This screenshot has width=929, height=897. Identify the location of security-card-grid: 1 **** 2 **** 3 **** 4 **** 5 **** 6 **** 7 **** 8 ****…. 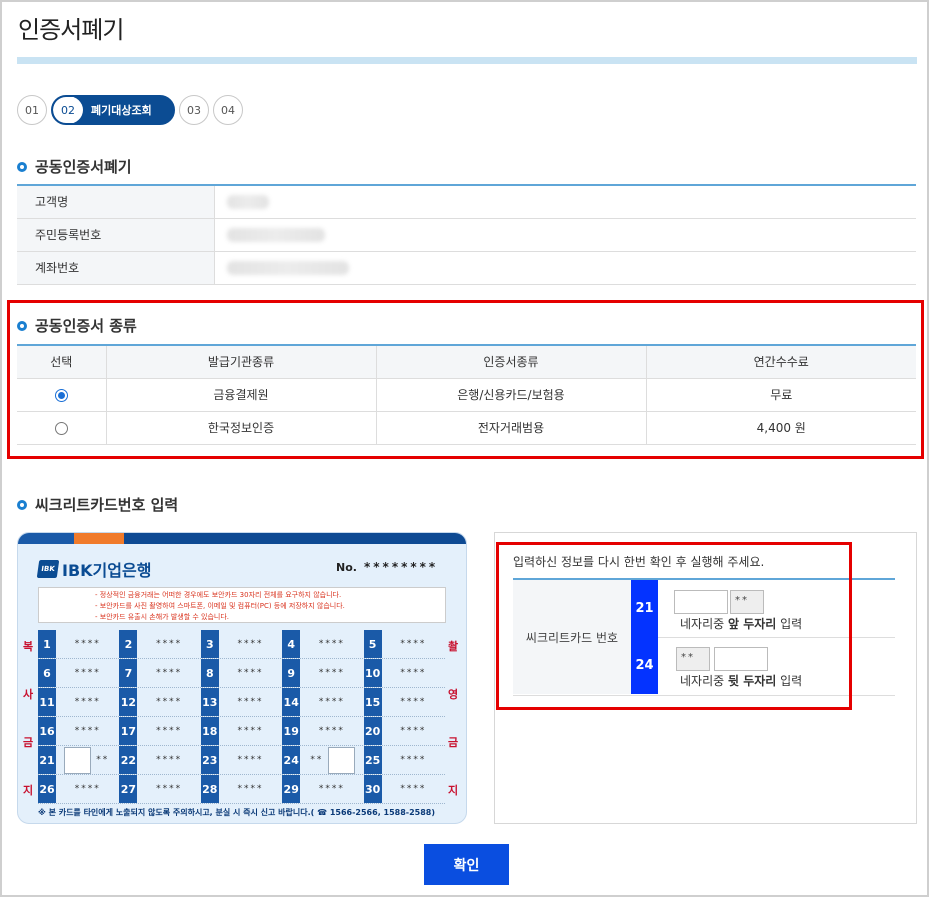
(241, 717).